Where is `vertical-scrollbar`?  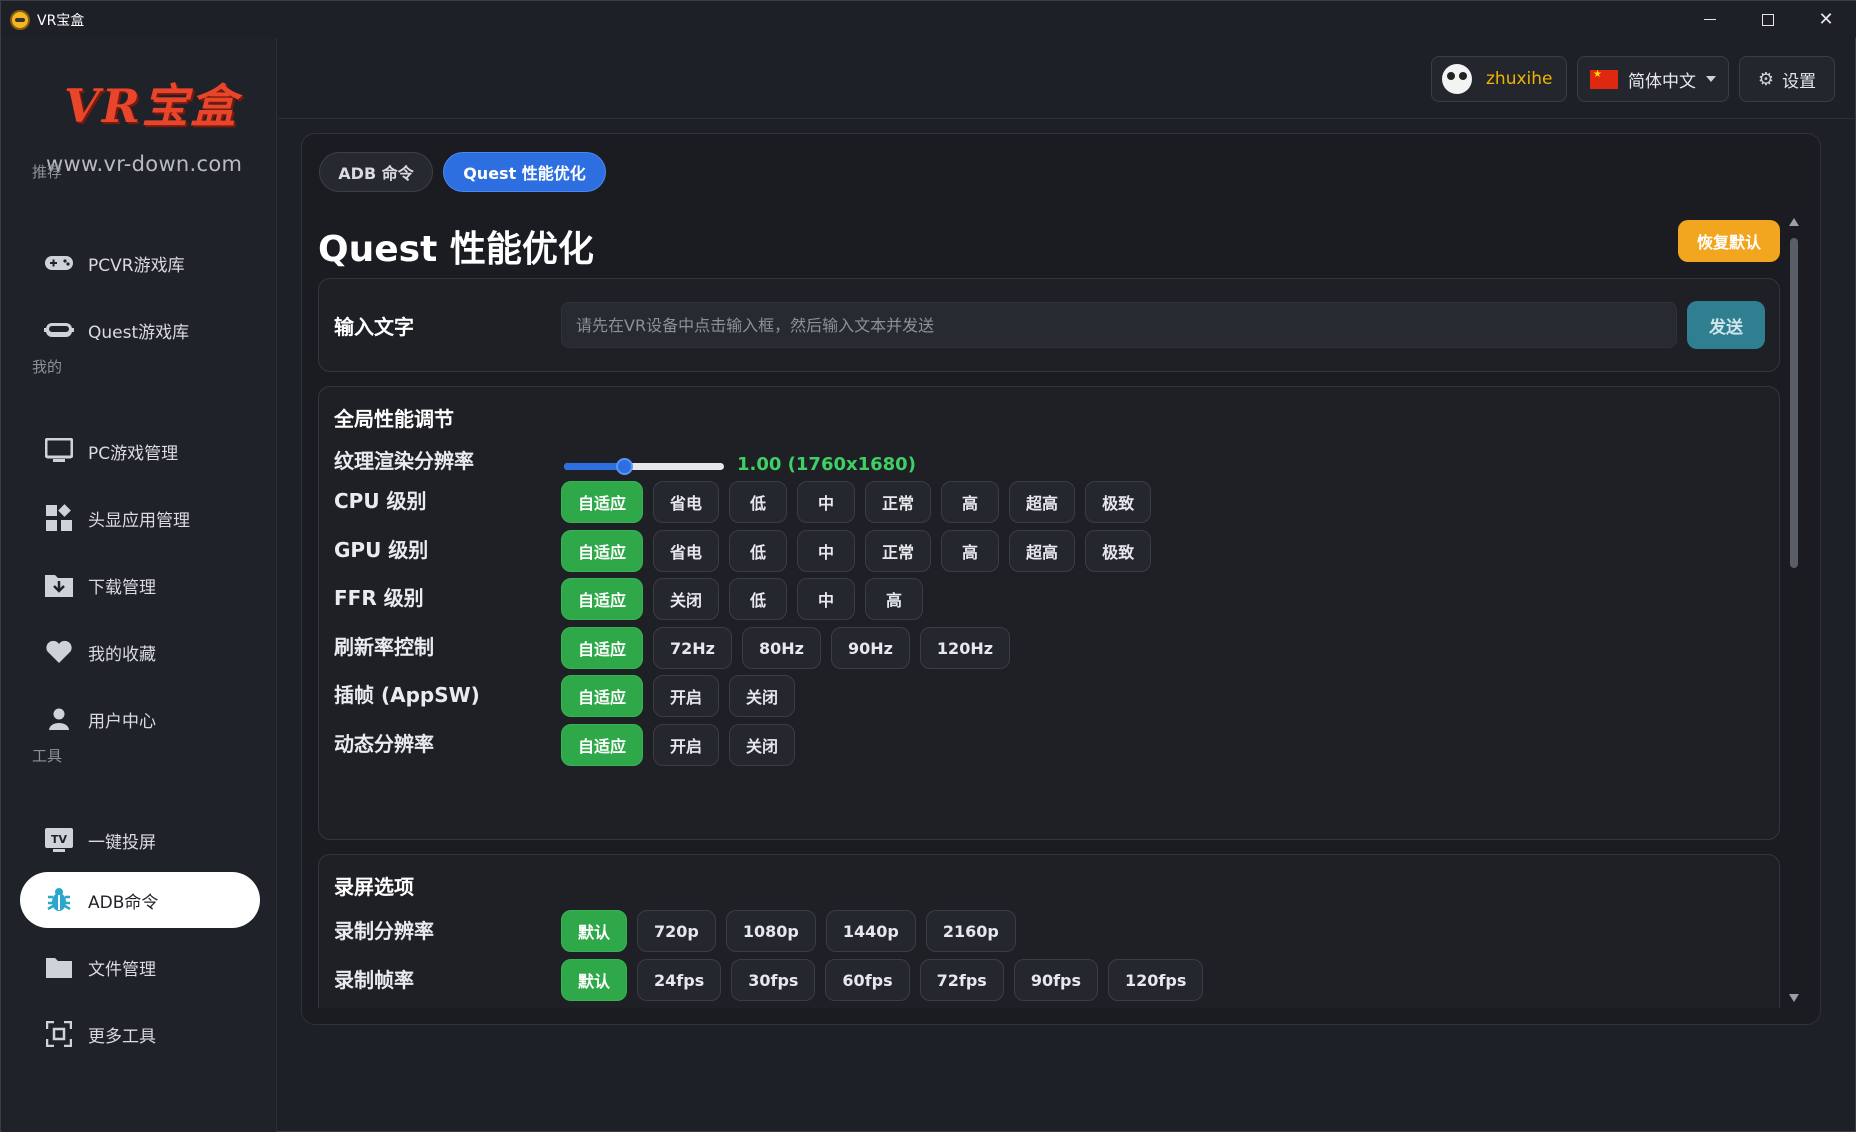
vertical-scrollbar is located at coordinates (1794, 613).